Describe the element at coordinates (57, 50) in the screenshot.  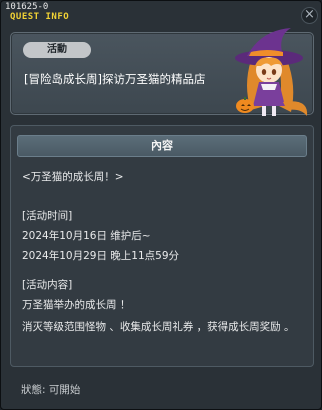
I see `event-badge: 活動` at that location.